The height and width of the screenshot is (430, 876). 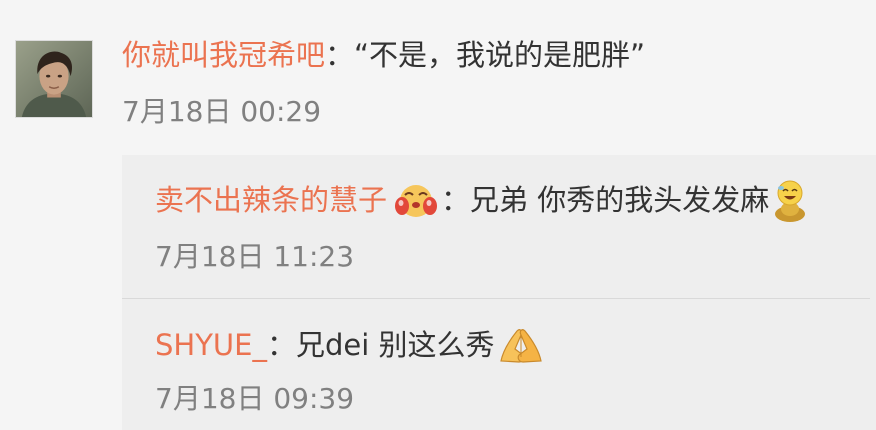 I want to click on comment-line: 你就叫我冠希吧 ：“不是，我说的是肥胖”, so click(x=383, y=55).